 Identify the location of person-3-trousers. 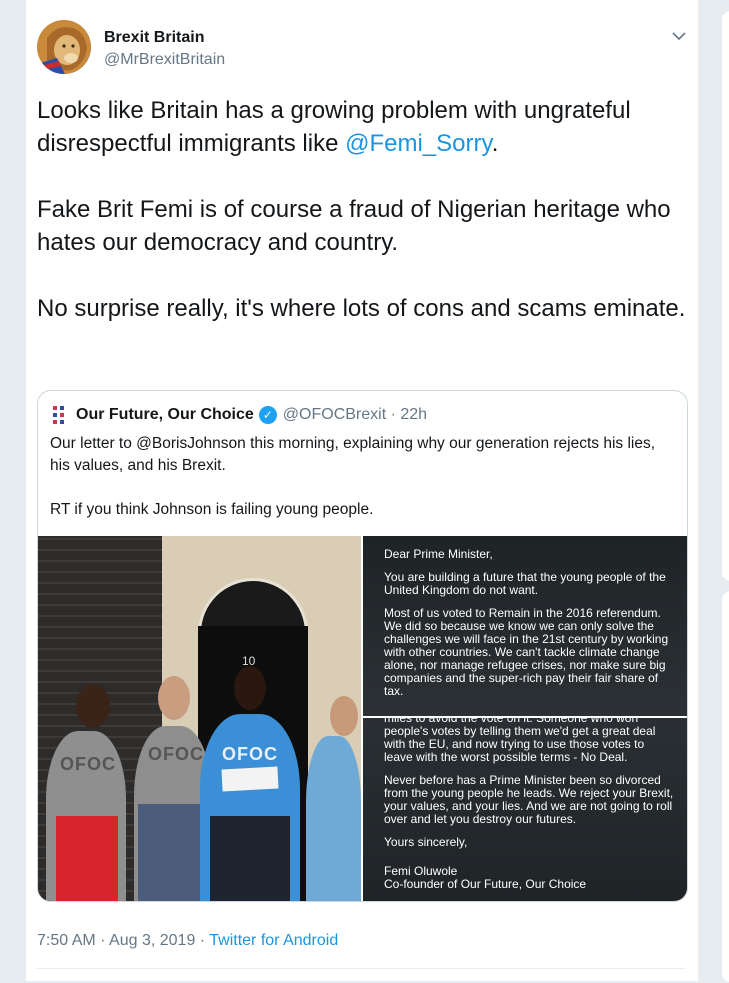
(250, 858).